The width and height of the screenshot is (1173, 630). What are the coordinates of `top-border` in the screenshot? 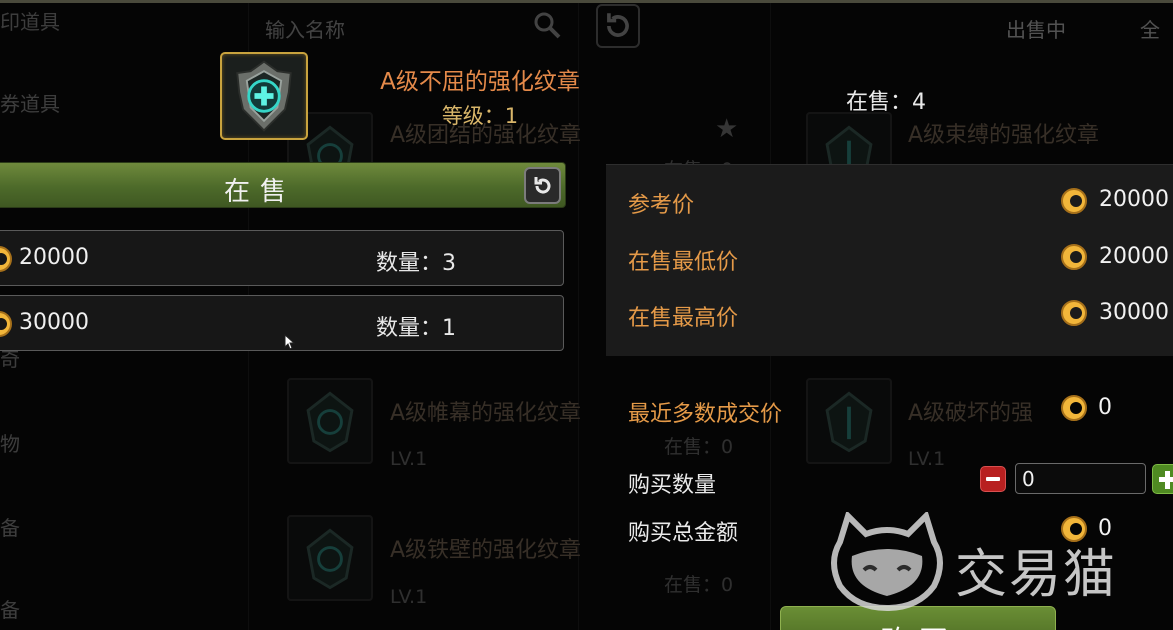 It's located at (586, 1).